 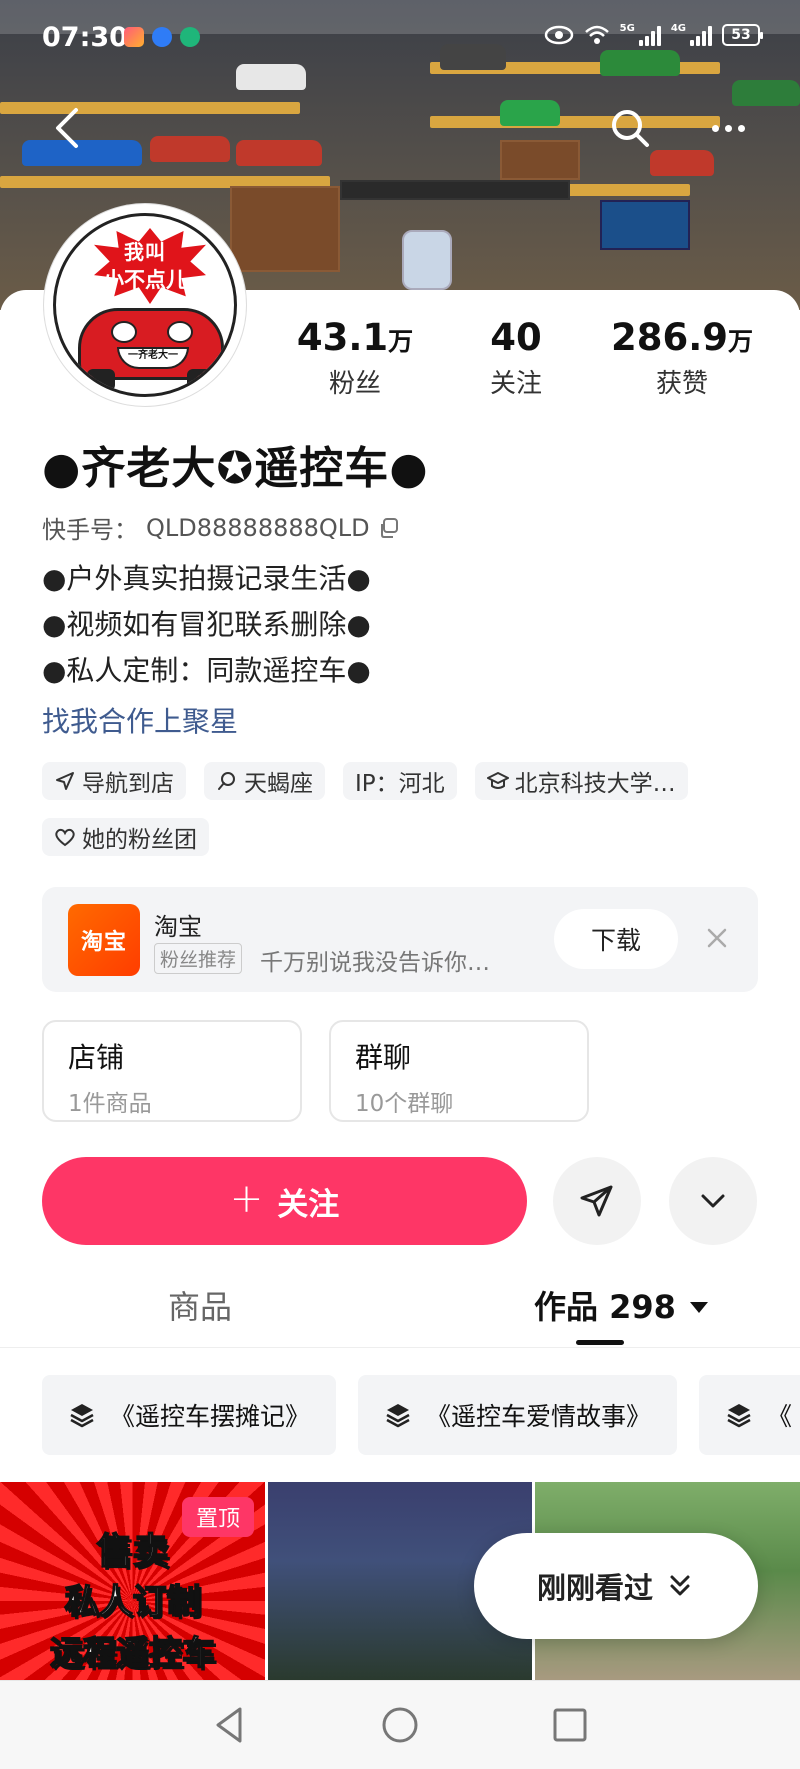 I want to click on card-subtitle: 1件商品, so click(x=110, y=1104).